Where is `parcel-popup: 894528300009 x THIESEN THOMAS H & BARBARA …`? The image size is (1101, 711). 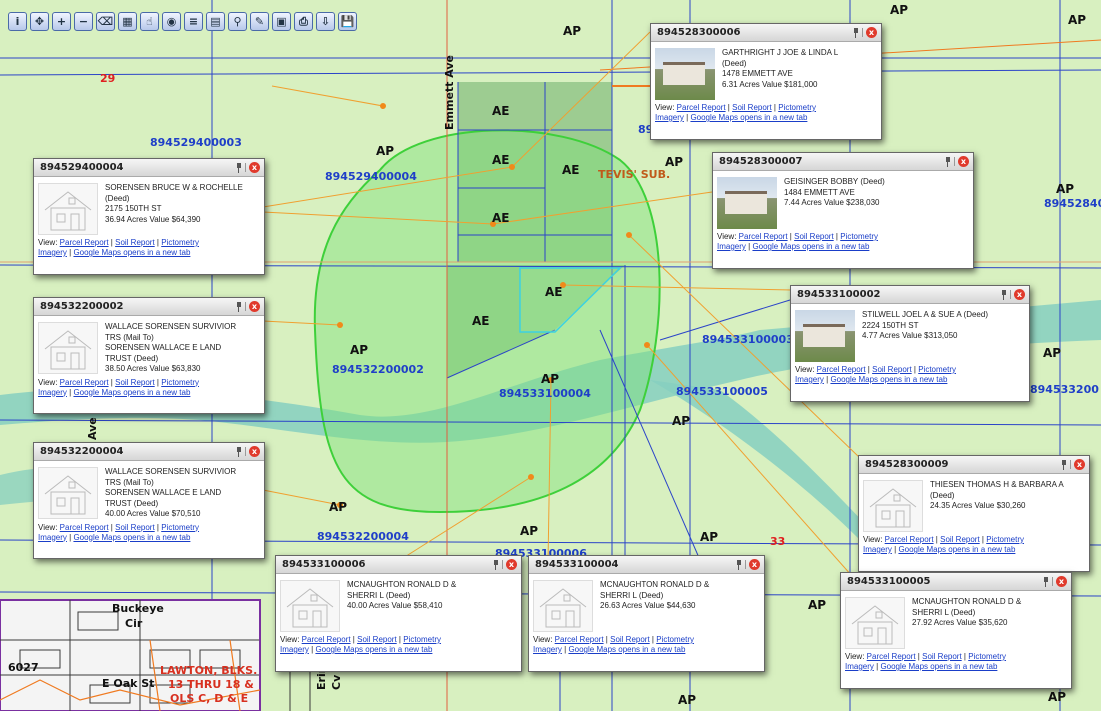 parcel-popup: 894528300009 x THIESEN THOMAS H & BARBARA … is located at coordinates (974, 513).